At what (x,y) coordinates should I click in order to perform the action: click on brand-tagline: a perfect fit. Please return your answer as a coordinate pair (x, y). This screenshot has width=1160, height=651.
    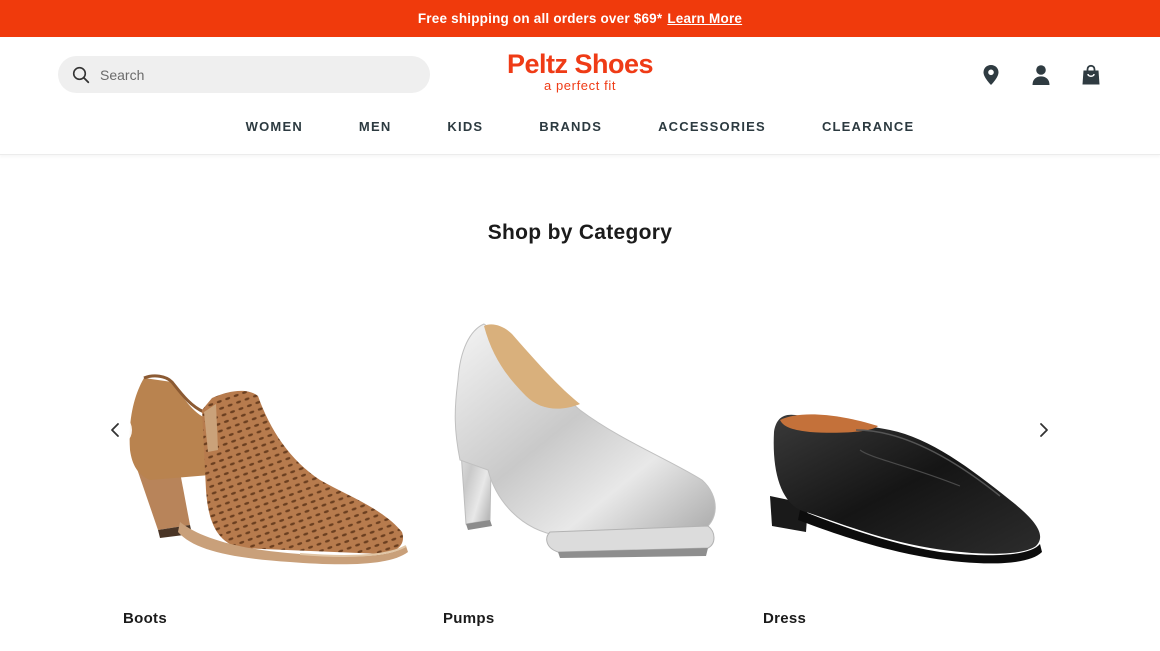
    Looking at the image, I should click on (580, 85).